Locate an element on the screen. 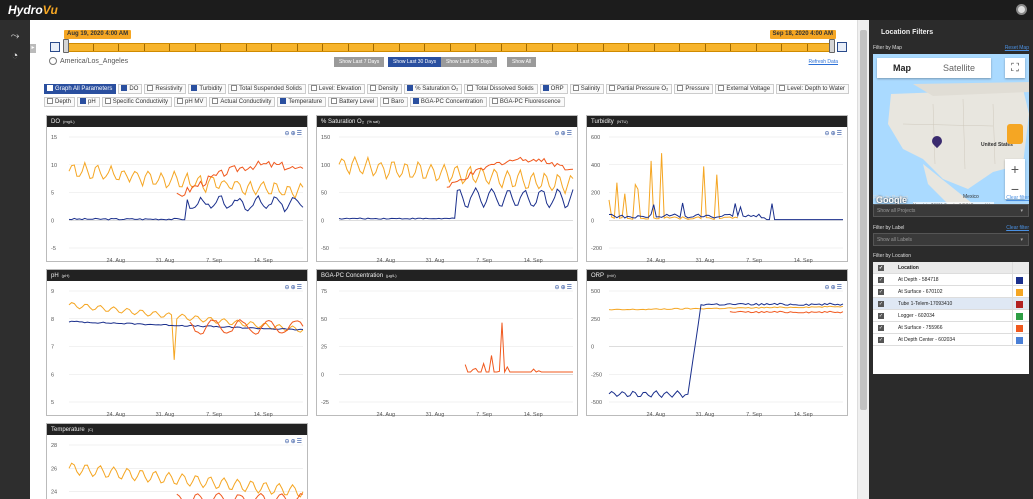 Image resolution: width=1033 pixels, height=499 pixels. main-scrollbar is located at coordinates (863, 259).